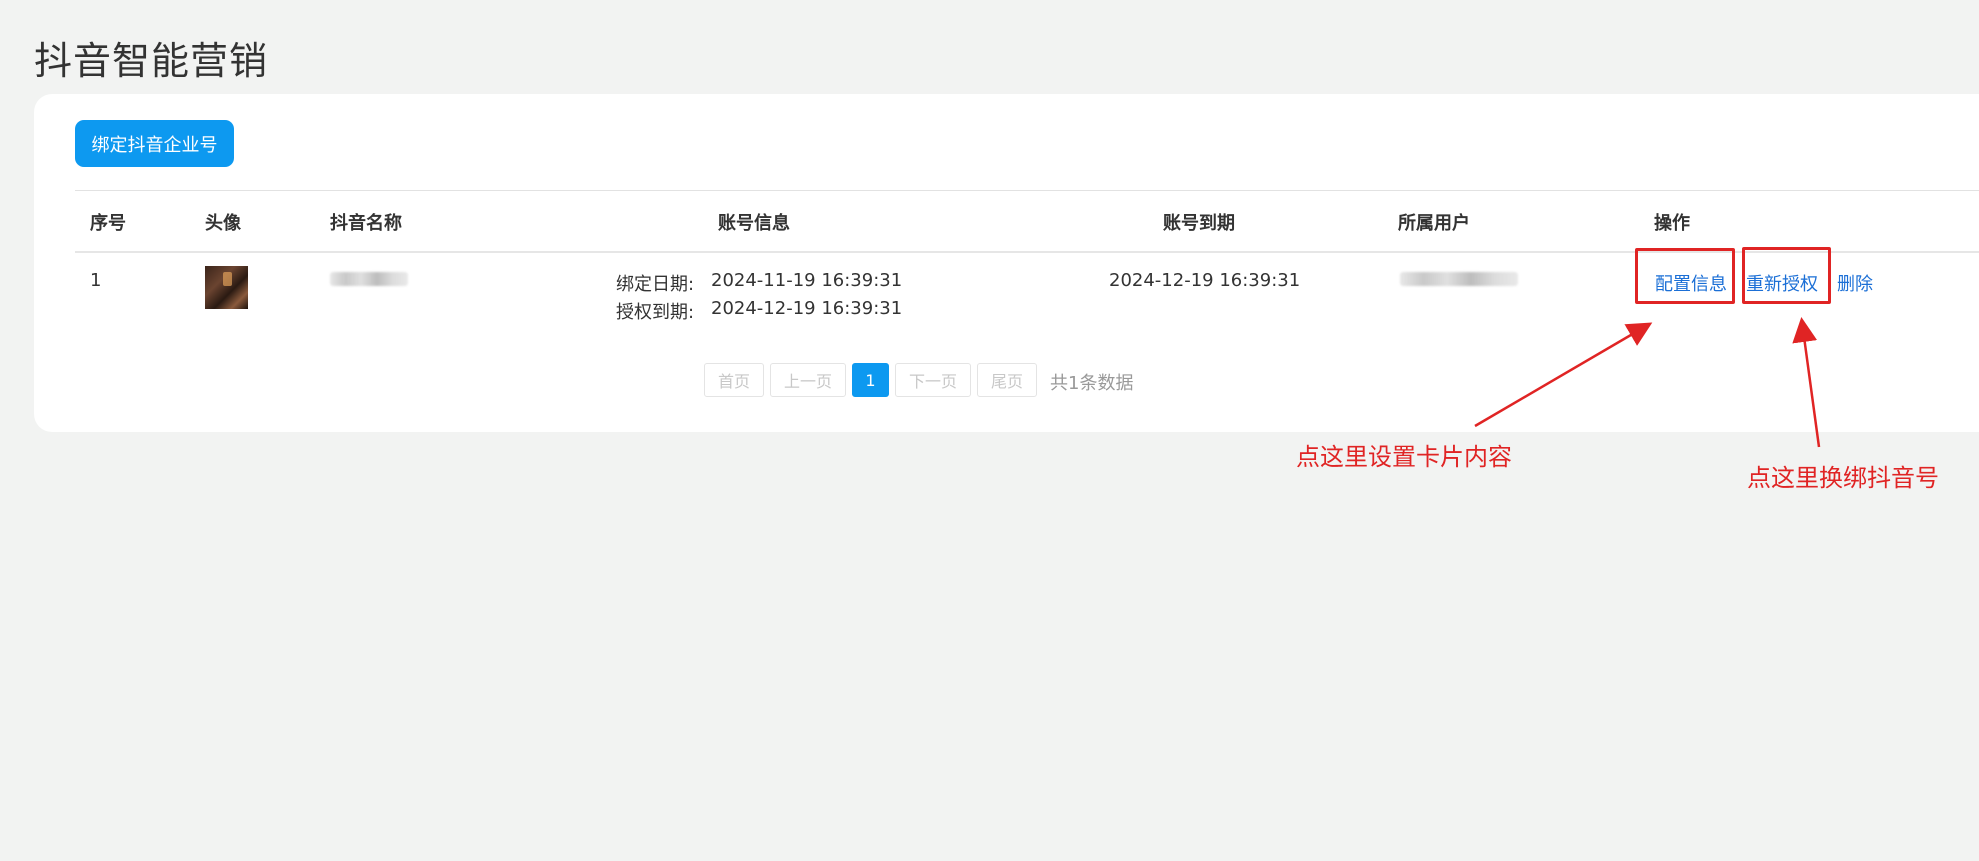 The height and width of the screenshot is (861, 1979). I want to click on annotation-arrows, so click(1647, 382).